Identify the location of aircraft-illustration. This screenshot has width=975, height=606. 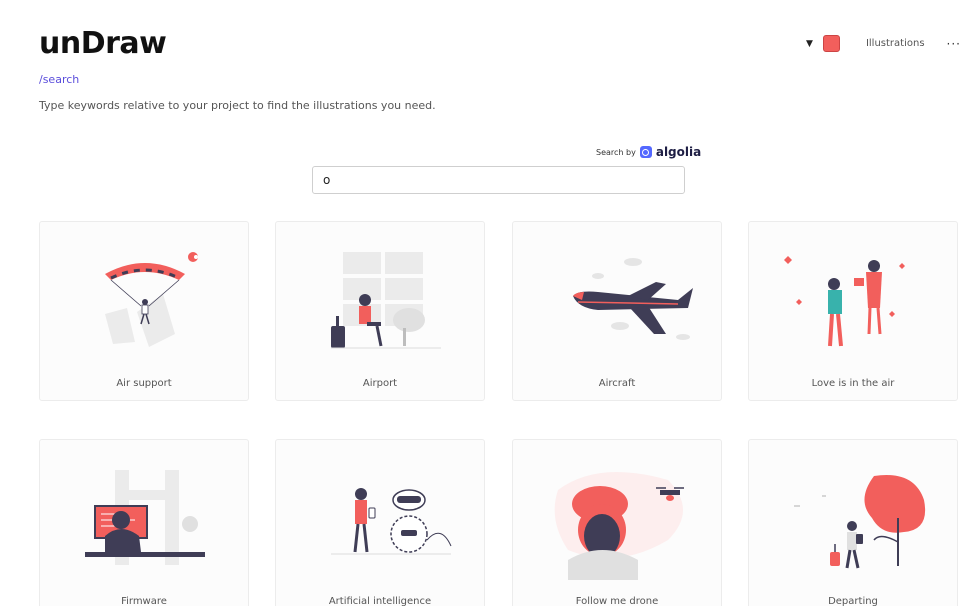
(633, 299).